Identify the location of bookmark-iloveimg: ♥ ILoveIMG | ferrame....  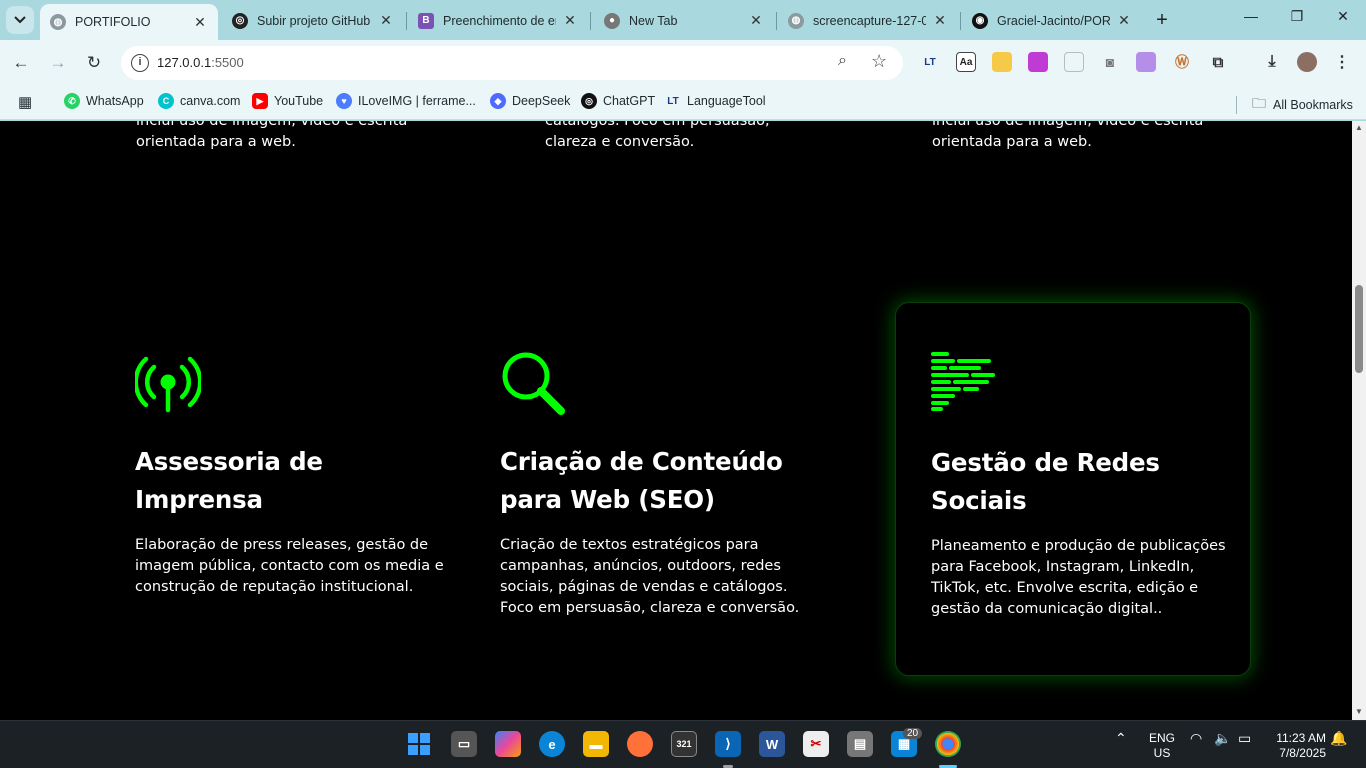
(406, 101).